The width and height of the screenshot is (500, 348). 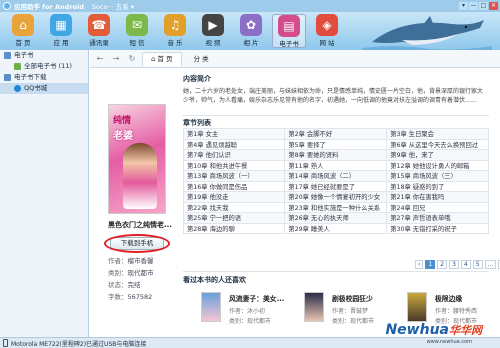 I want to click on sidebar-group-ebooks: 电子书, so click(x=44, y=55).